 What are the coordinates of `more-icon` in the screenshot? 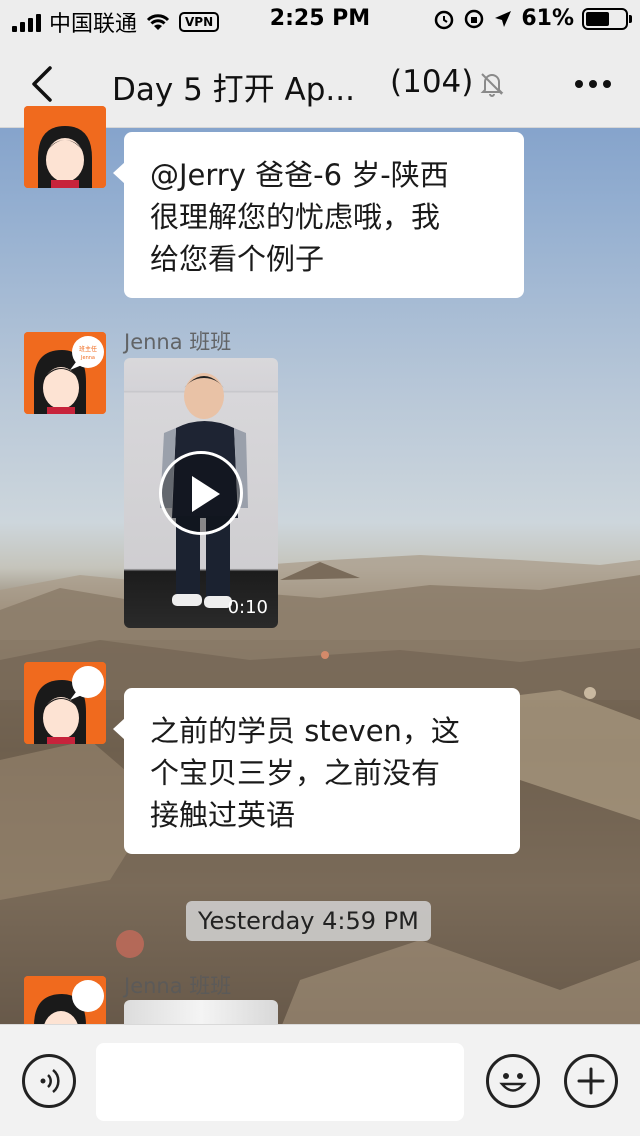 It's located at (593, 84).